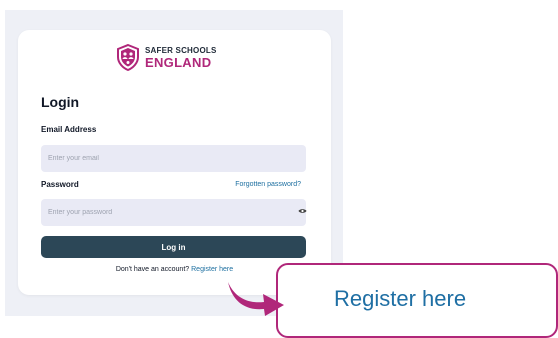 This screenshot has height=338, width=558. I want to click on eye-icon, so click(302, 211).